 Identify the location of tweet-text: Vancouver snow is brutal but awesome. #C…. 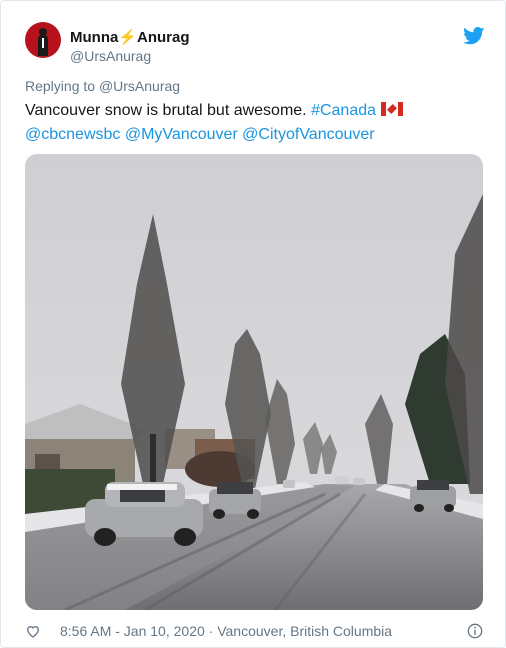
(255, 123).